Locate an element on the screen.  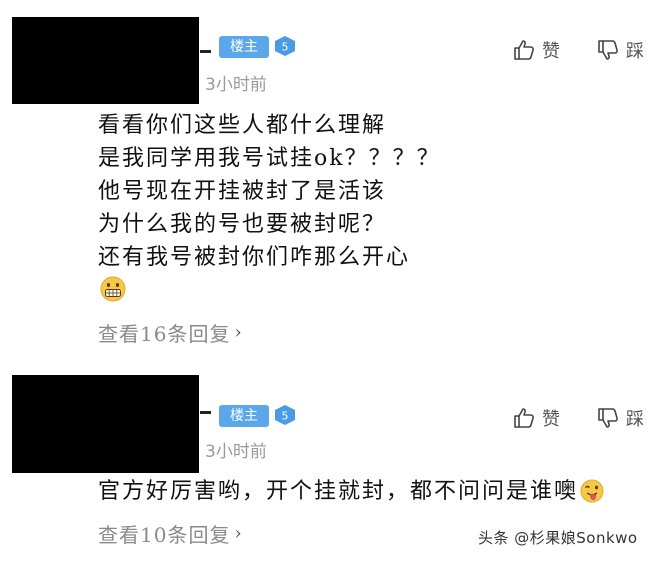
view-replies-link: 查看16条回复 › is located at coordinates (170, 332).